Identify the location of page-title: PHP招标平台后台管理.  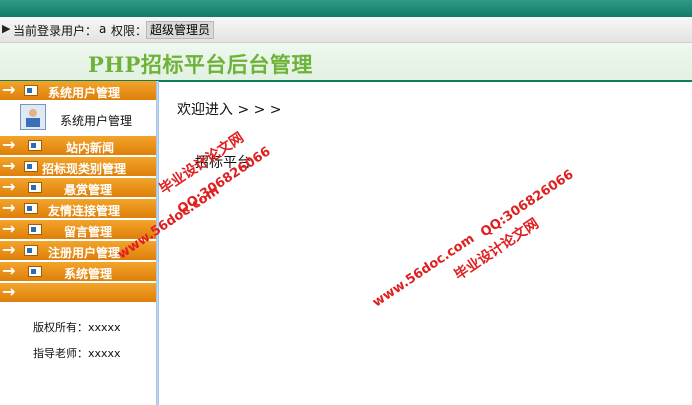
(200, 64).